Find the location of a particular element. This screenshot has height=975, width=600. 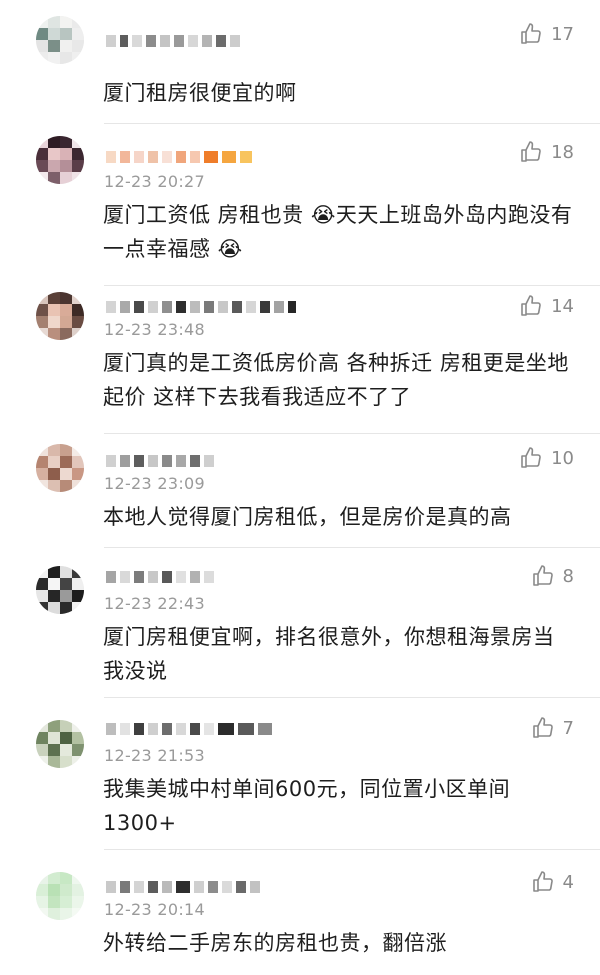

comment-text: 厦门房租便宜啊，排名很意外，你想租海景房当我没说 is located at coordinates (329, 654).